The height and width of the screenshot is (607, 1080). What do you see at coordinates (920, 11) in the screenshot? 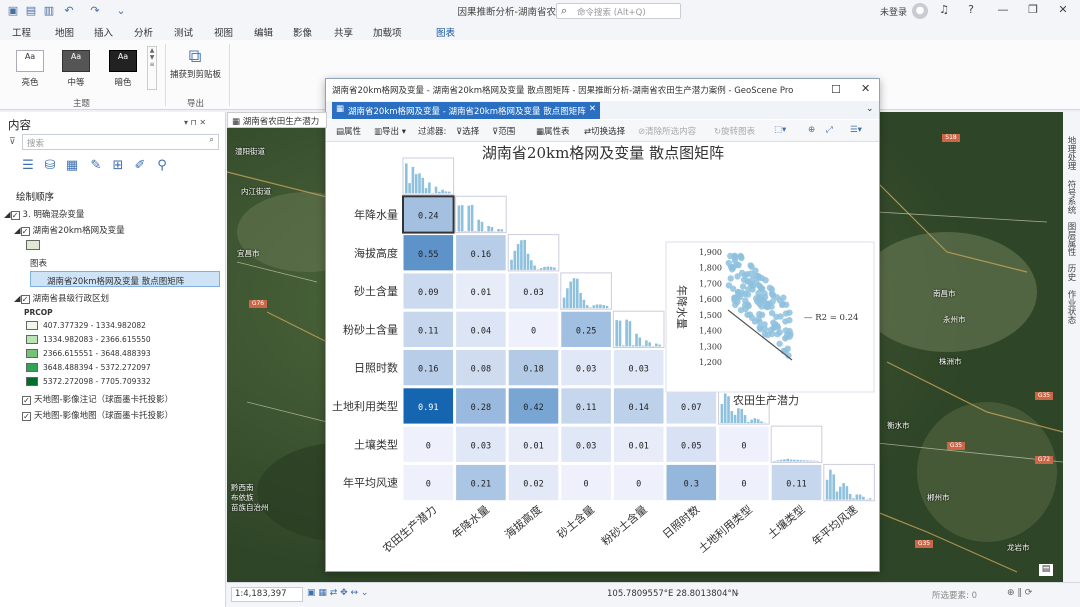
I see `avatar: ●` at bounding box center [920, 11].